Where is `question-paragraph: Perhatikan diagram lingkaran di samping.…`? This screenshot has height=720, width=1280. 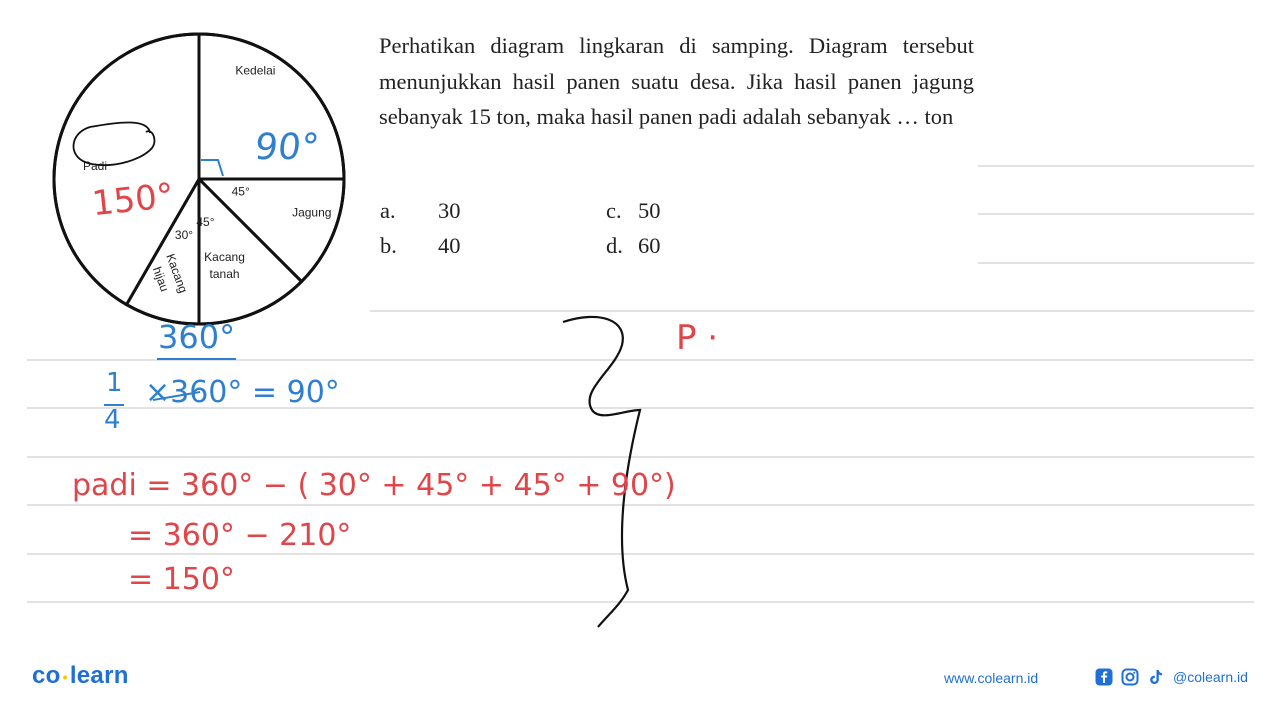 question-paragraph: Perhatikan diagram lingkaran di samping.… is located at coordinates (676, 81).